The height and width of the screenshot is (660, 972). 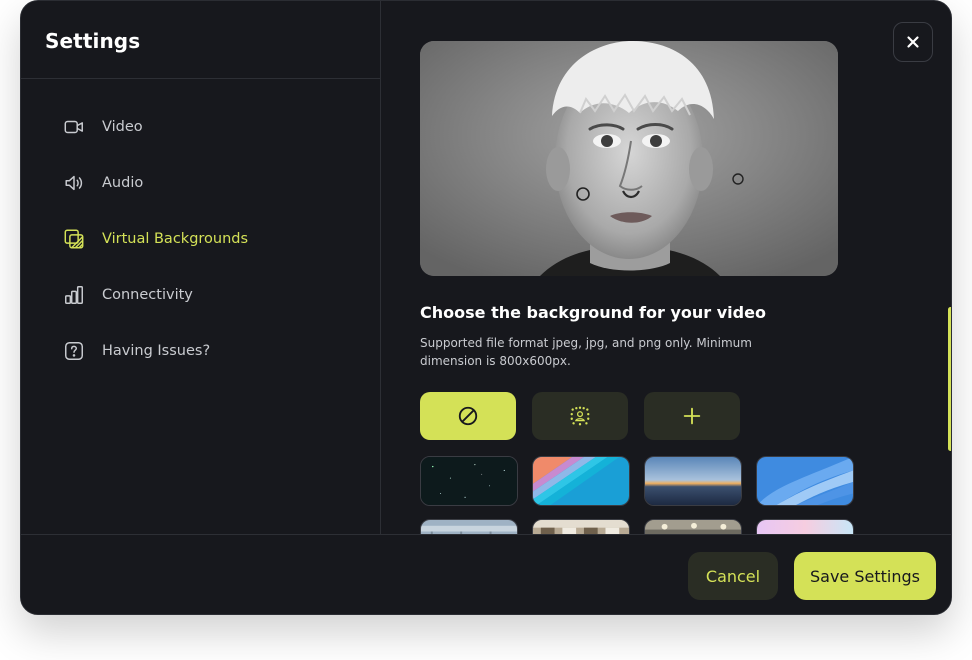 I want to click on horizon-sunset-image, so click(x=693, y=481).